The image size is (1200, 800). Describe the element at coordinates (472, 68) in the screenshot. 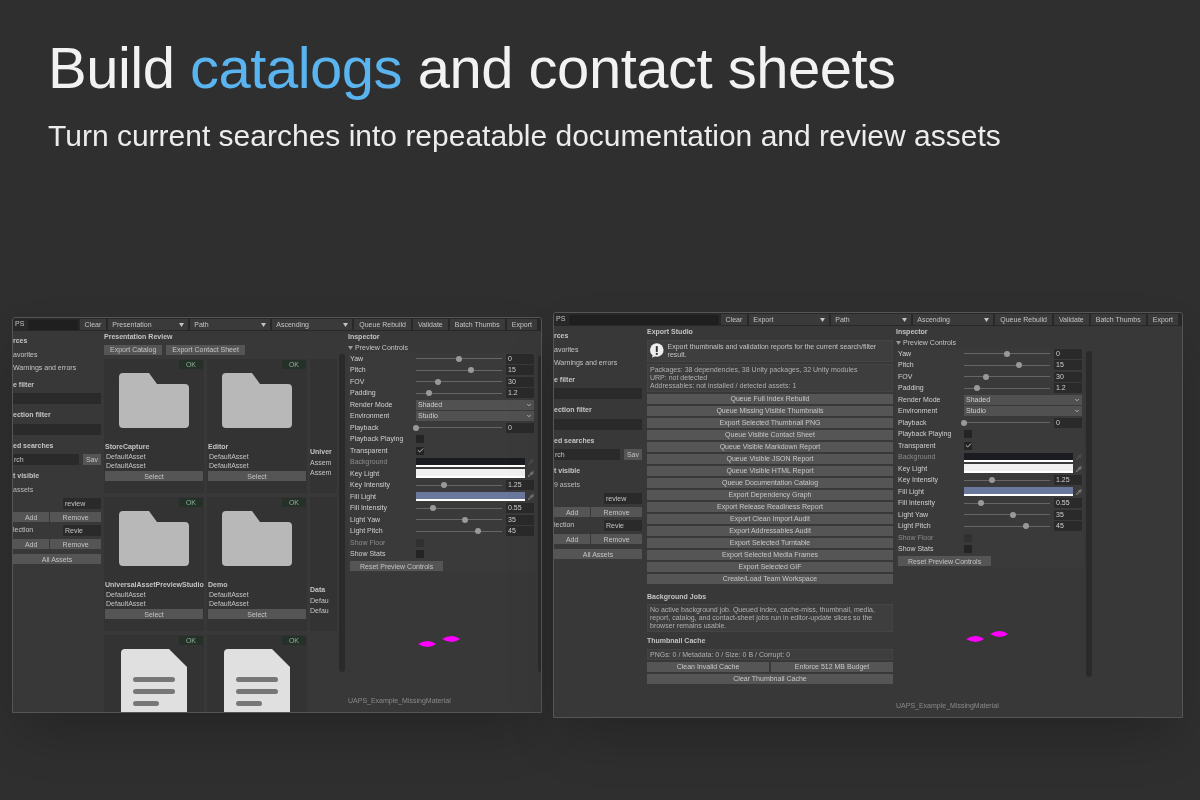

I see `headline: Build catalogs and contact sheets` at that location.